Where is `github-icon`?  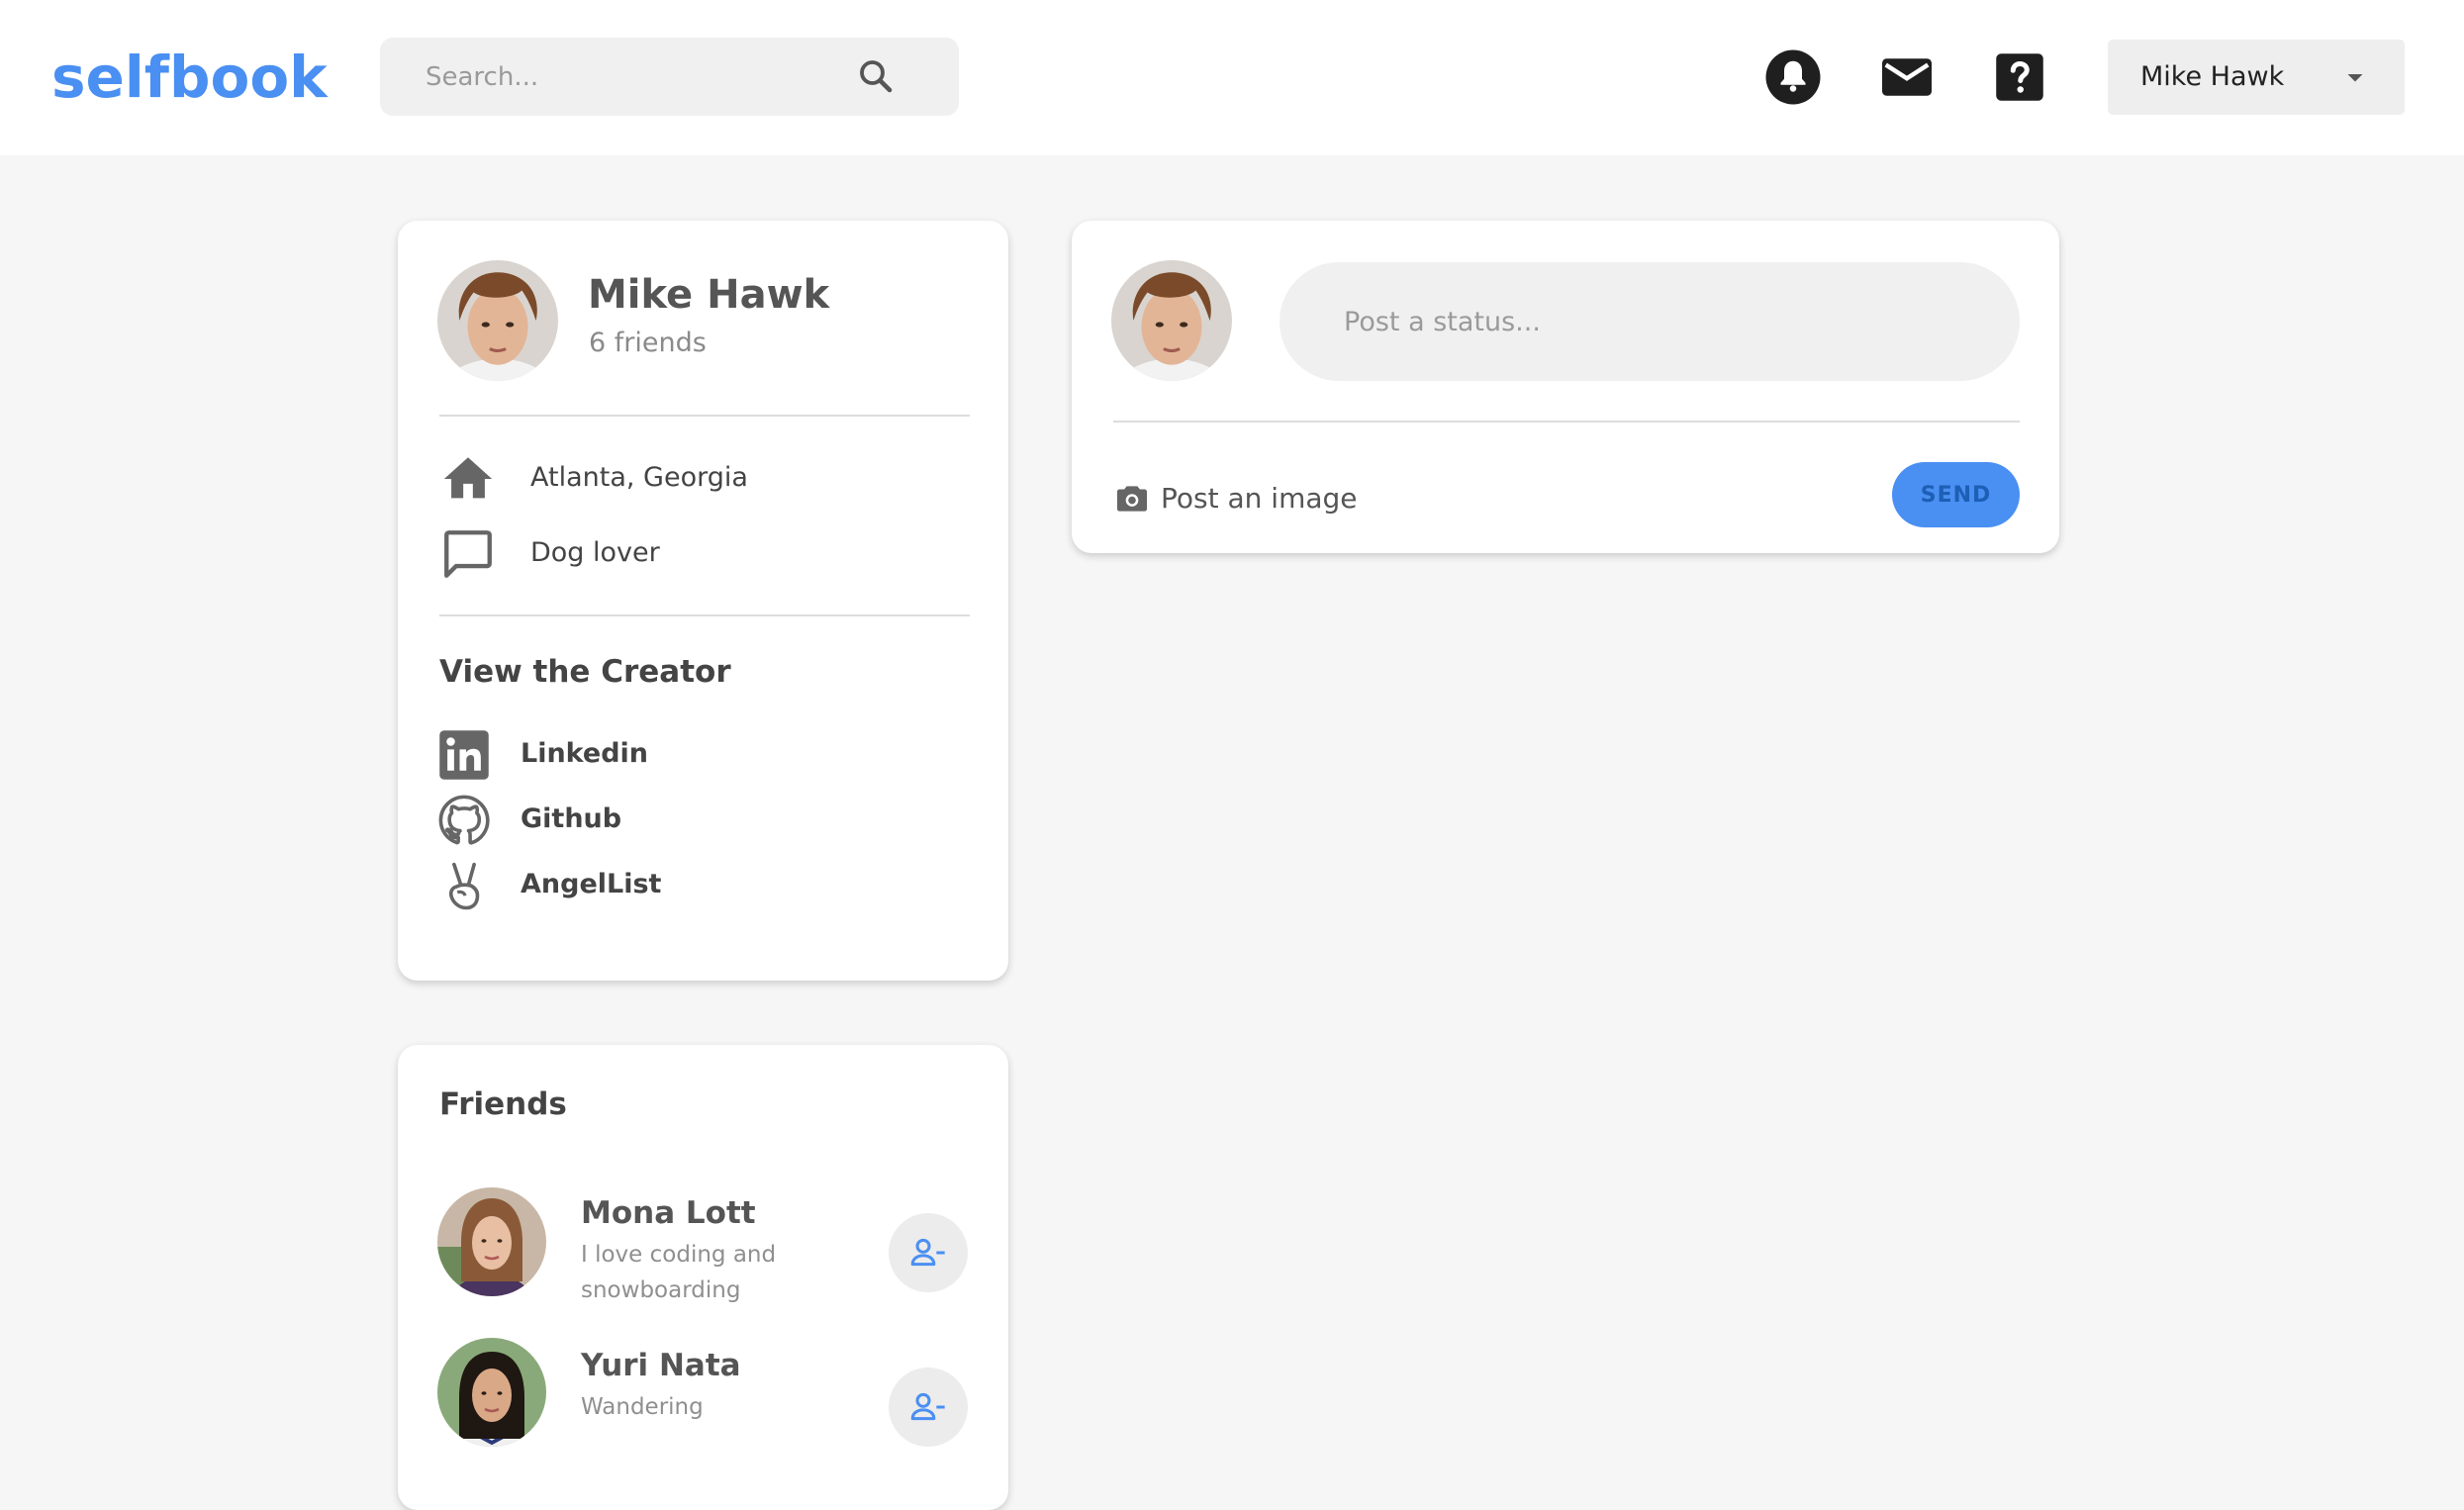 github-icon is located at coordinates (464, 820).